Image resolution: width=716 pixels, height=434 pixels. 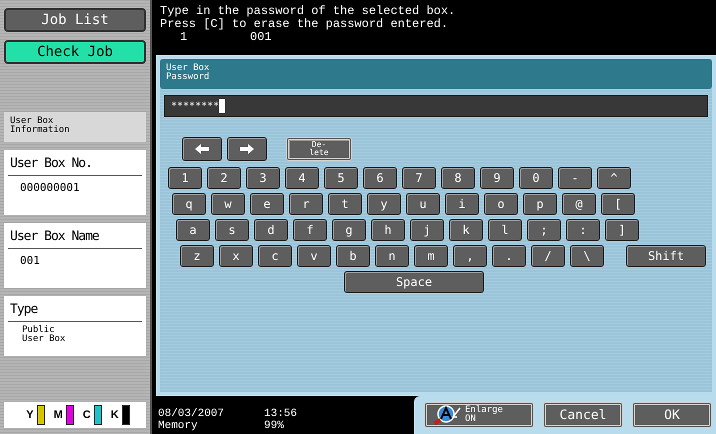 What do you see at coordinates (319, 149) in the screenshot?
I see `delete-key: De- lete` at bounding box center [319, 149].